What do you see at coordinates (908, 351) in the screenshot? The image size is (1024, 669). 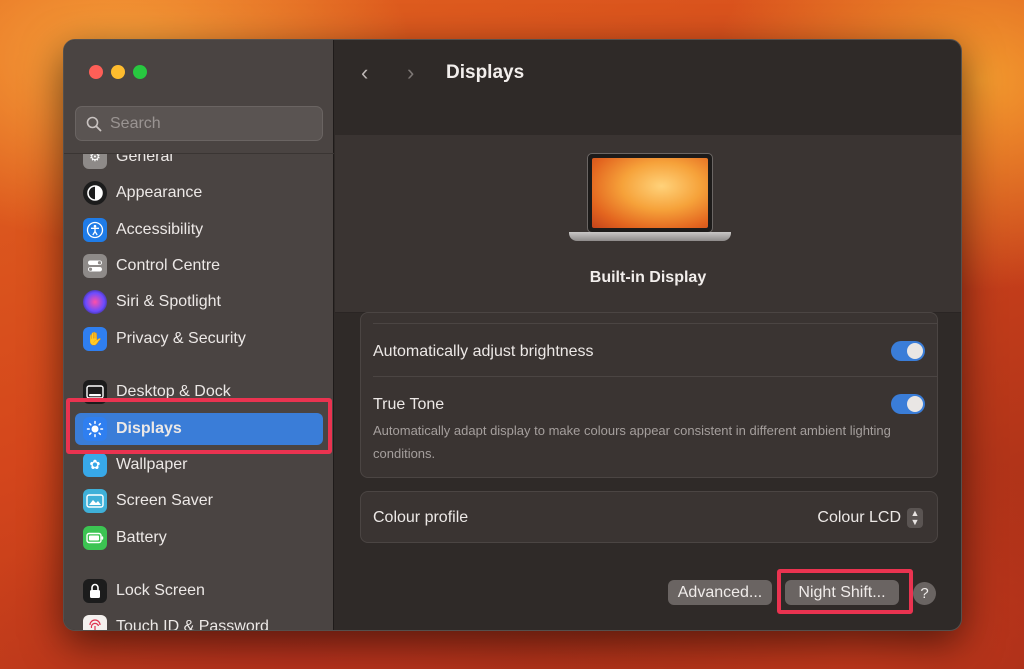 I see `auto-brightness-toggle` at bounding box center [908, 351].